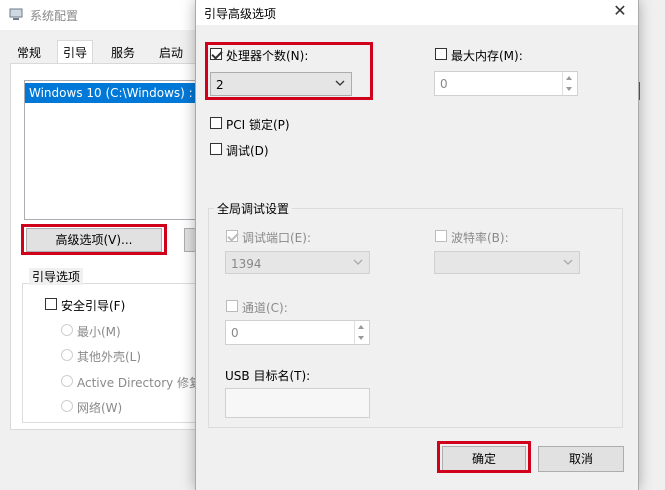 This screenshot has width=665, height=490. What do you see at coordinates (265, 308) in the screenshot?
I see `channel-label: 通道(C):` at bounding box center [265, 308].